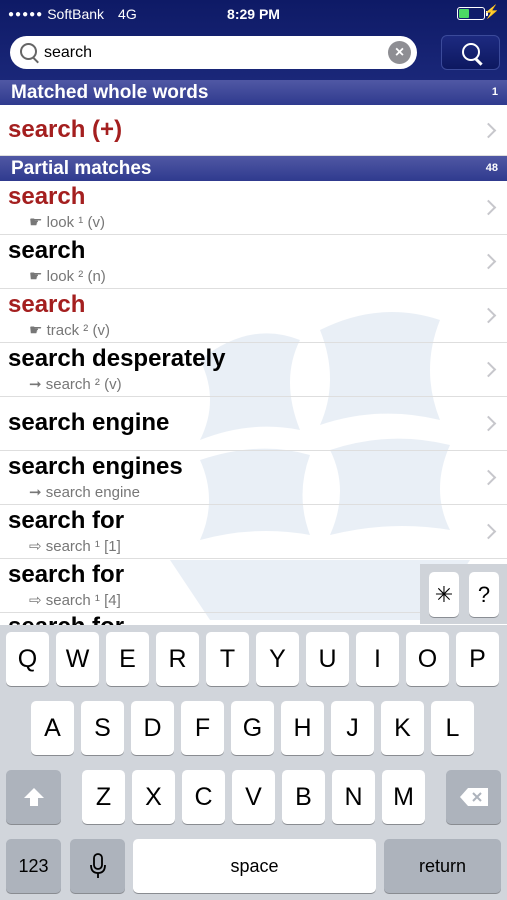  I want to click on key-i: I, so click(377, 659).